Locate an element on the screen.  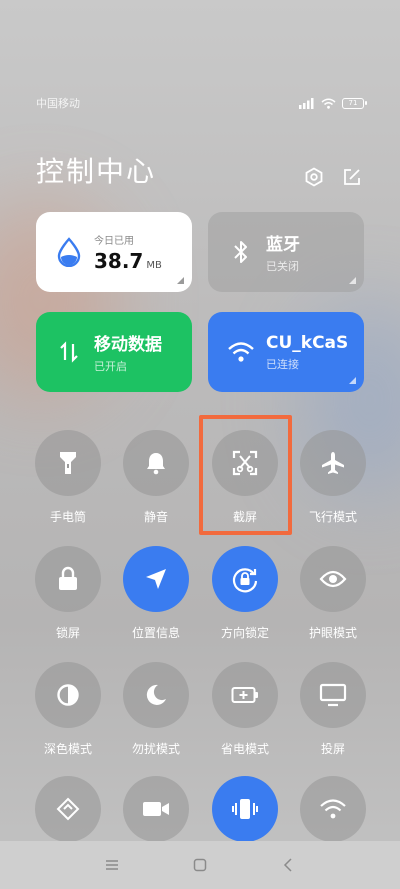
flashlight-toggle is located at coordinates (68, 463).